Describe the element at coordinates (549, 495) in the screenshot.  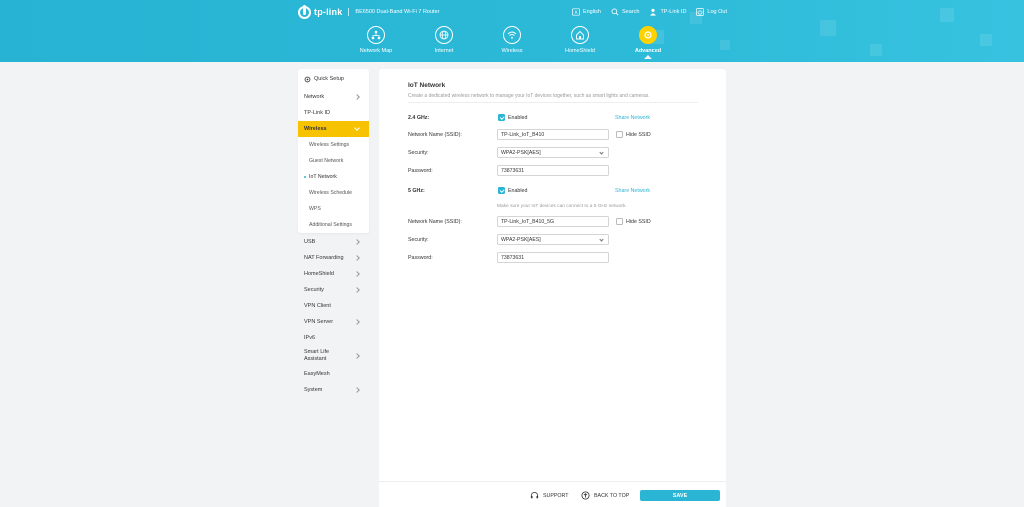
I see `support-link: SUPPORT` at that location.